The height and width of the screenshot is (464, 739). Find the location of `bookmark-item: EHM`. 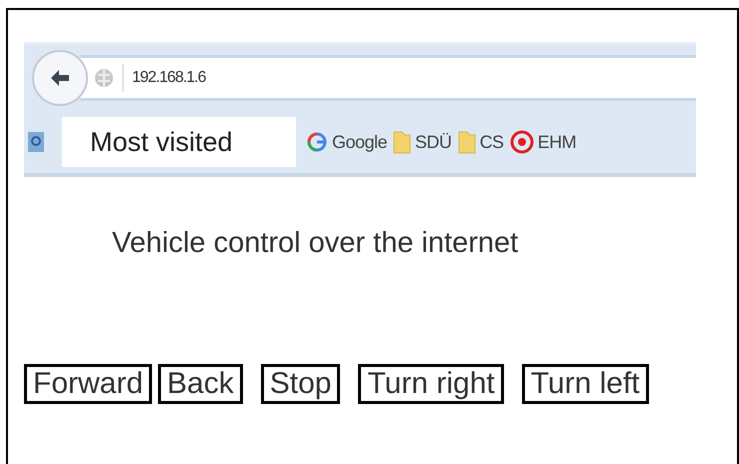

bookmark-item: EHM is located at coordinates (543, 142).